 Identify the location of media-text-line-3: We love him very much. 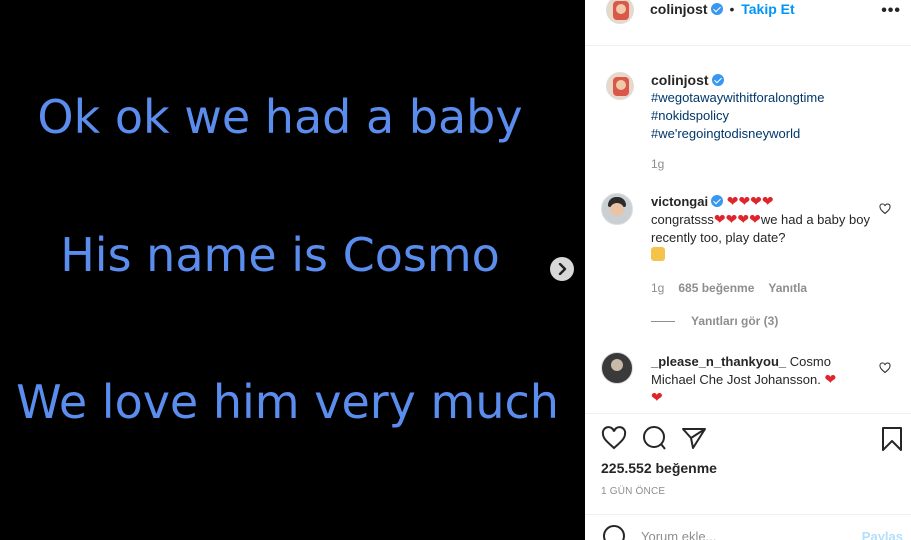
(287, 402).